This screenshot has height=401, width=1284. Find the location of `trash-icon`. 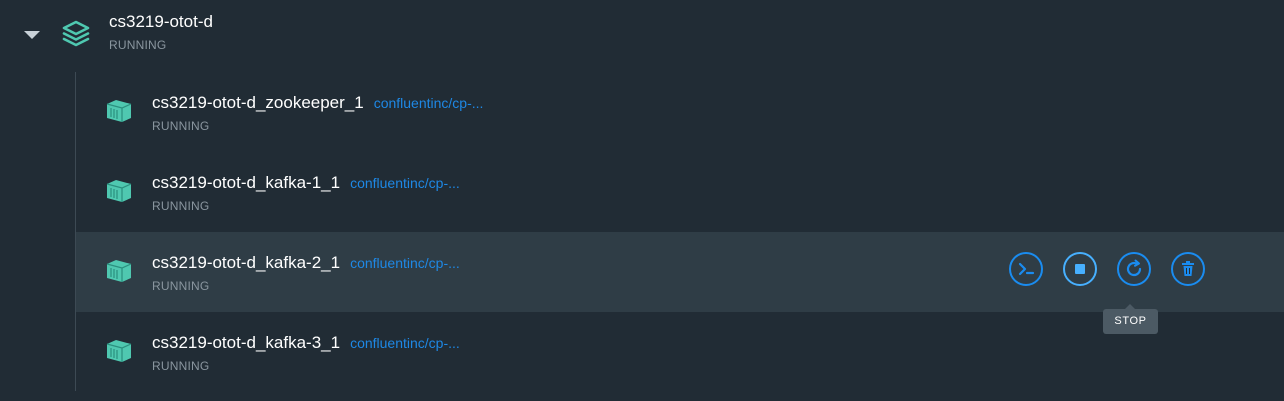

trash-icon is located at coordinates (1188, 268).